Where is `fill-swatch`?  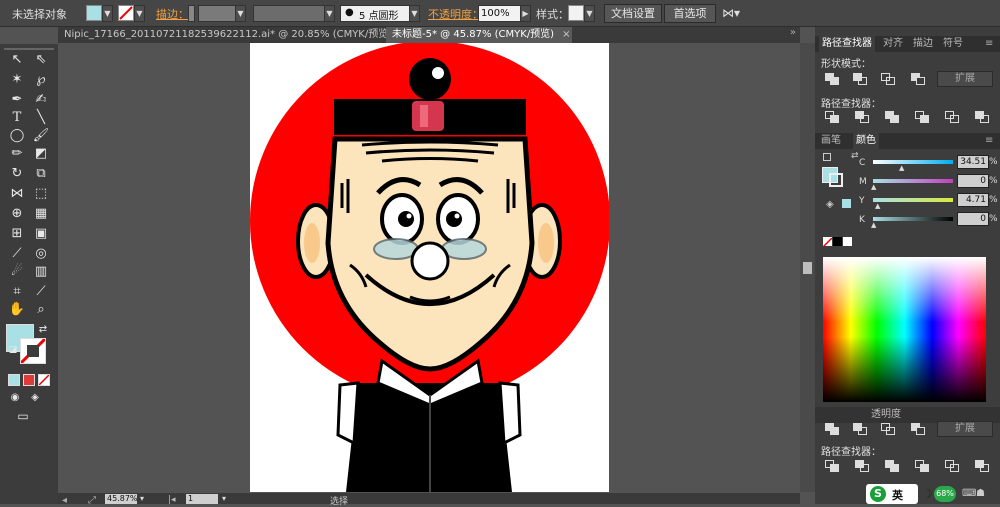 fill-swatch is located at coordinates (94, 13).